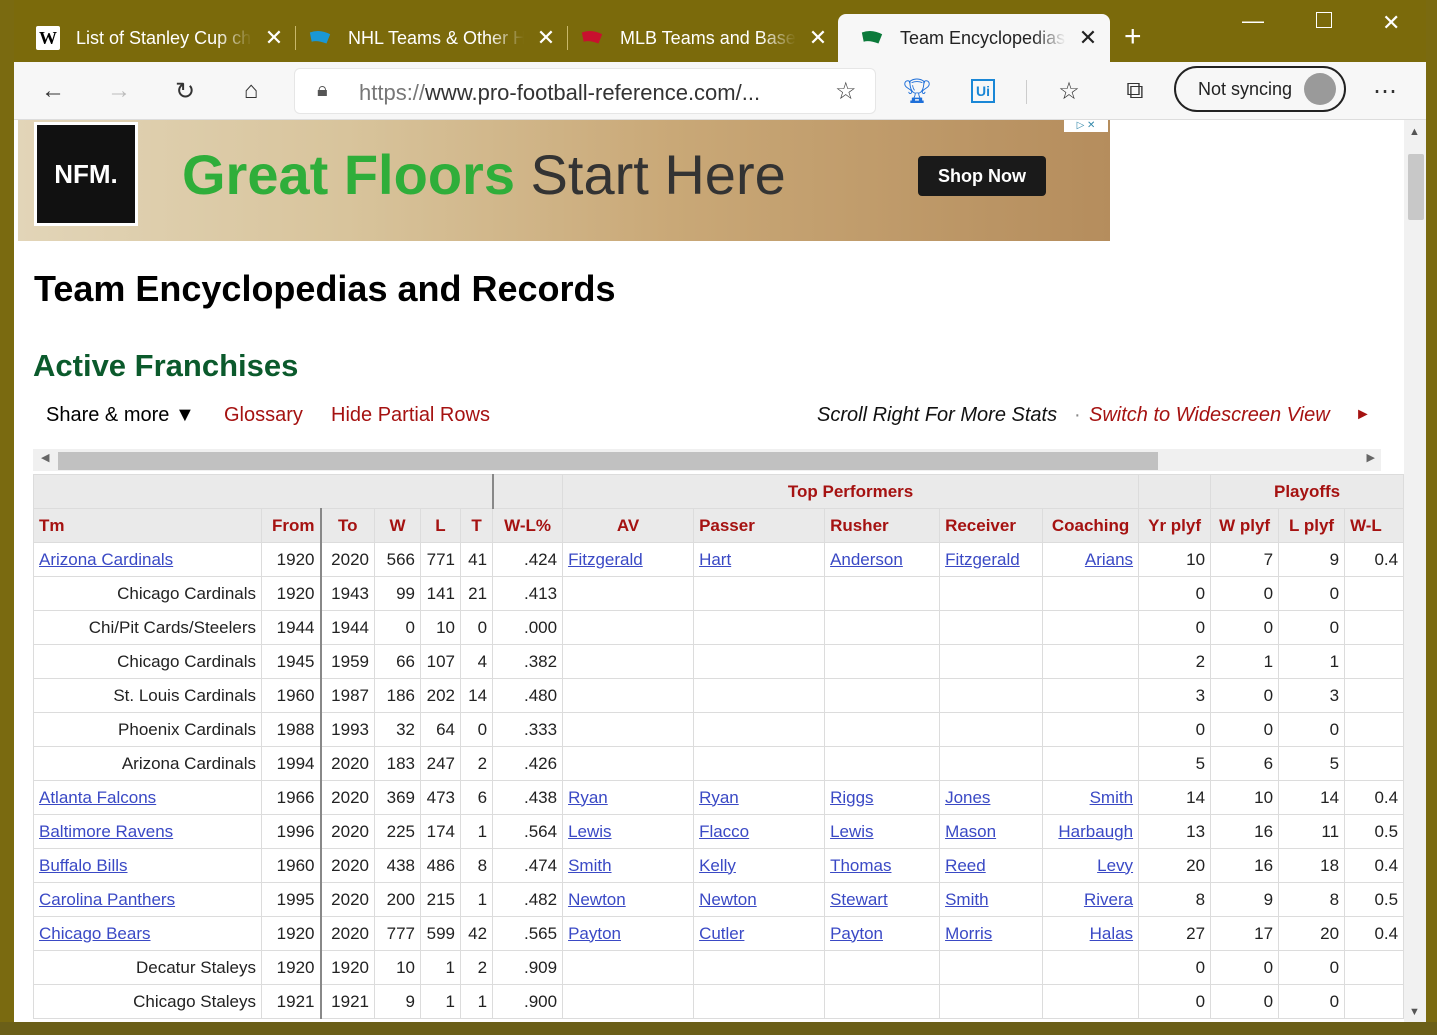 The width and height of the screenshot is (1437, 1035). Describe the element at coordinates (397, 525) in the screenshot. I see `column-header-w: W` at that location.